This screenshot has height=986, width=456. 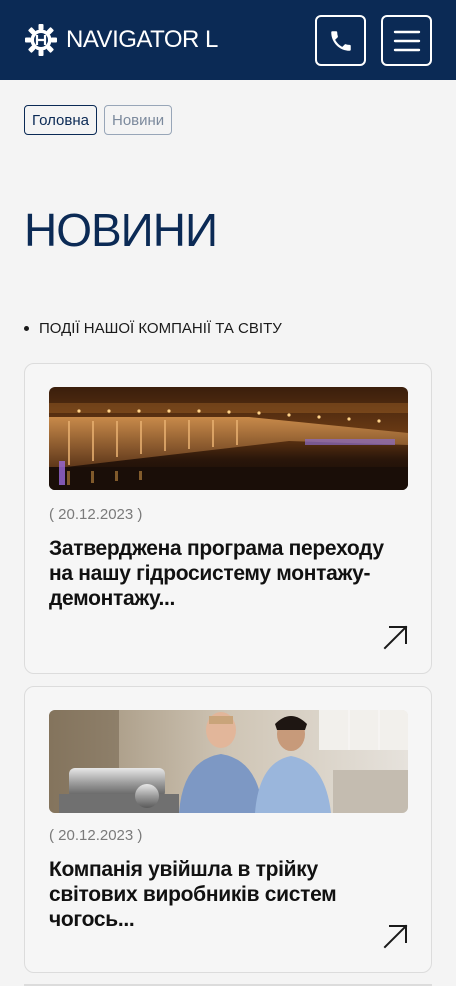 What do you see at coordinates (228, 761) in the screenshot?
I see `news-image-engineers` at bounding box center [228, 761].